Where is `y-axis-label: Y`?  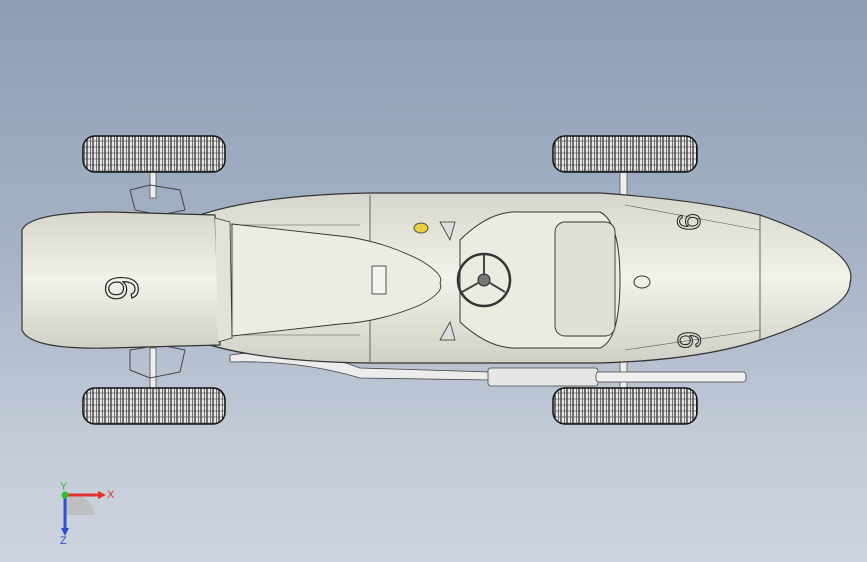 y-axis-label: Y is located at coordinates (64, 487).